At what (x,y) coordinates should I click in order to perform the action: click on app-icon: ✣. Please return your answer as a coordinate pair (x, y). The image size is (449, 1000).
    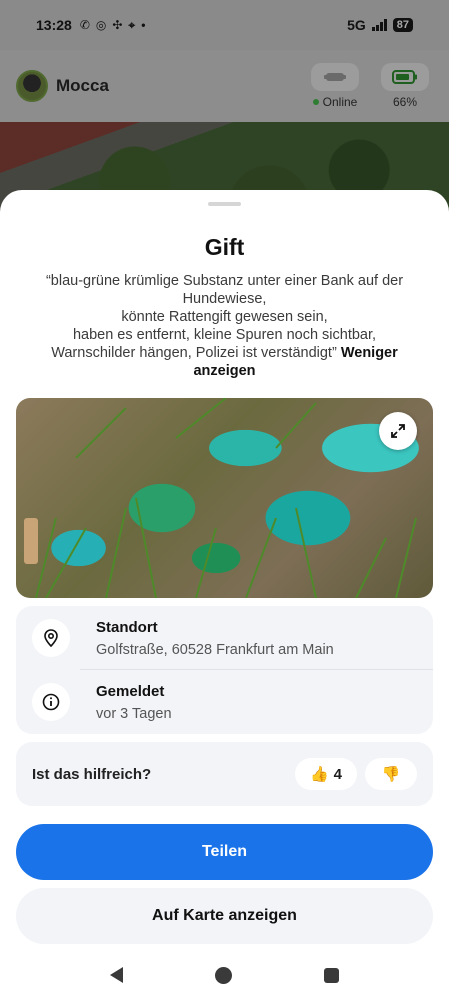
    Looking at the image, I should click on (117, 25).